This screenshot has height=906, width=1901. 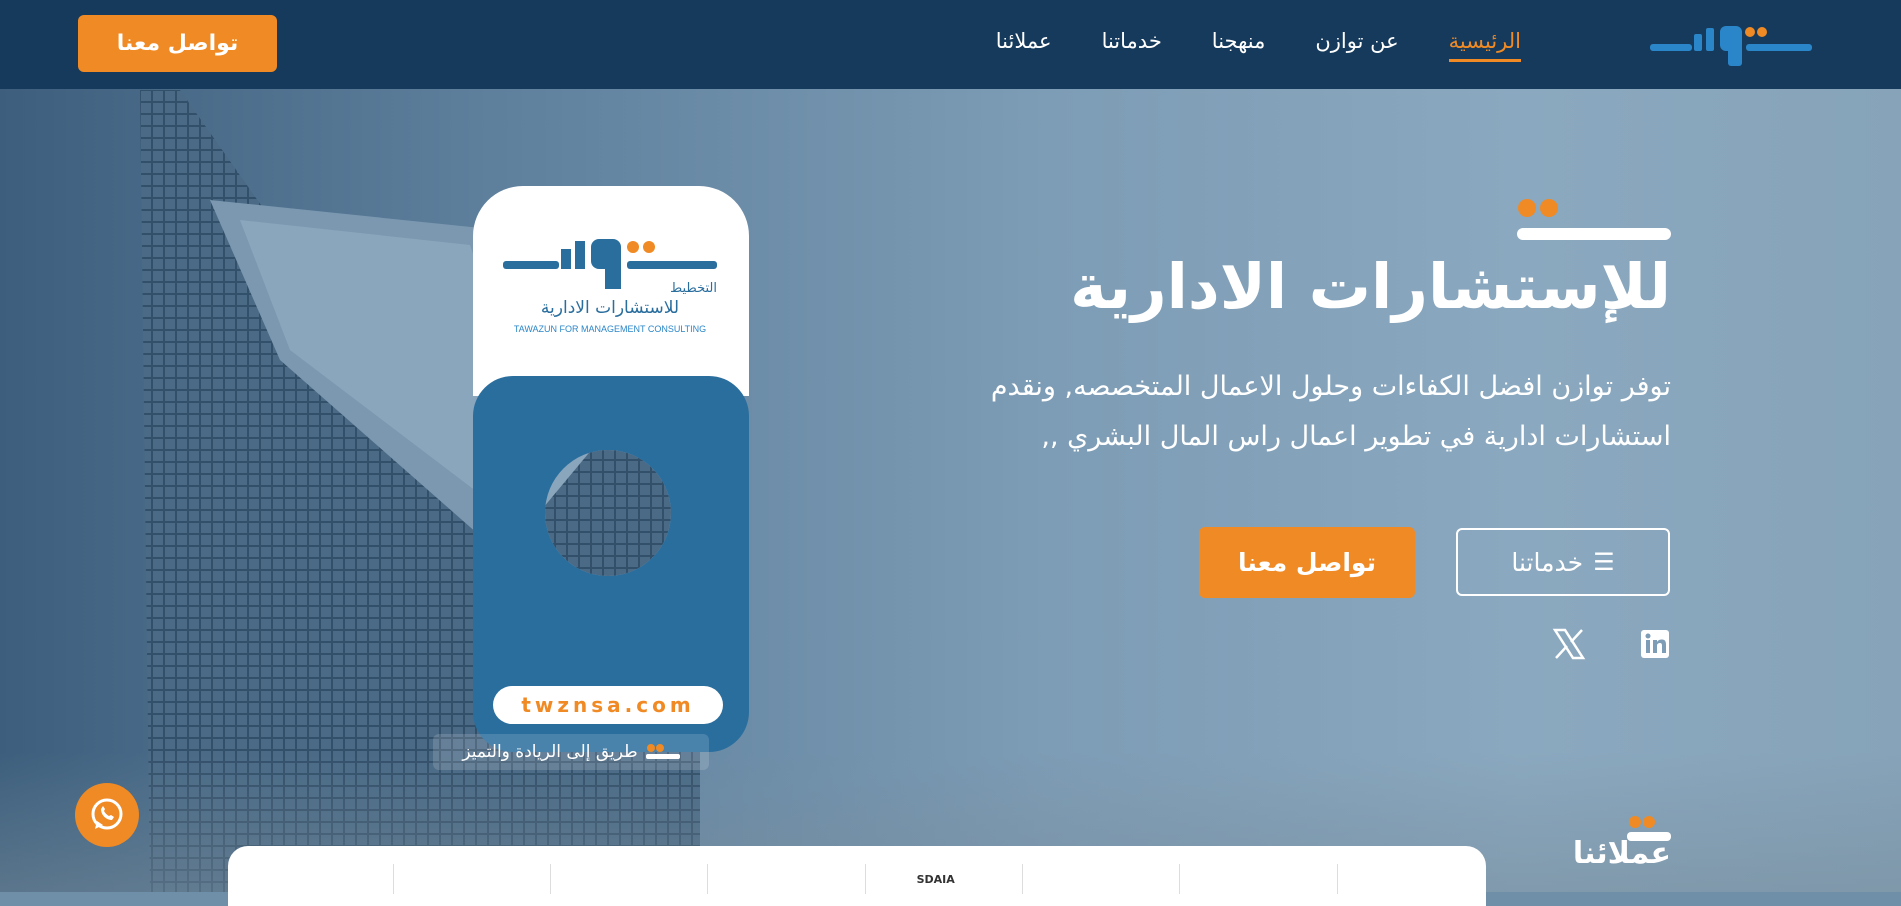 I want to click on whatsapp-button, so click(x=107, y=815).